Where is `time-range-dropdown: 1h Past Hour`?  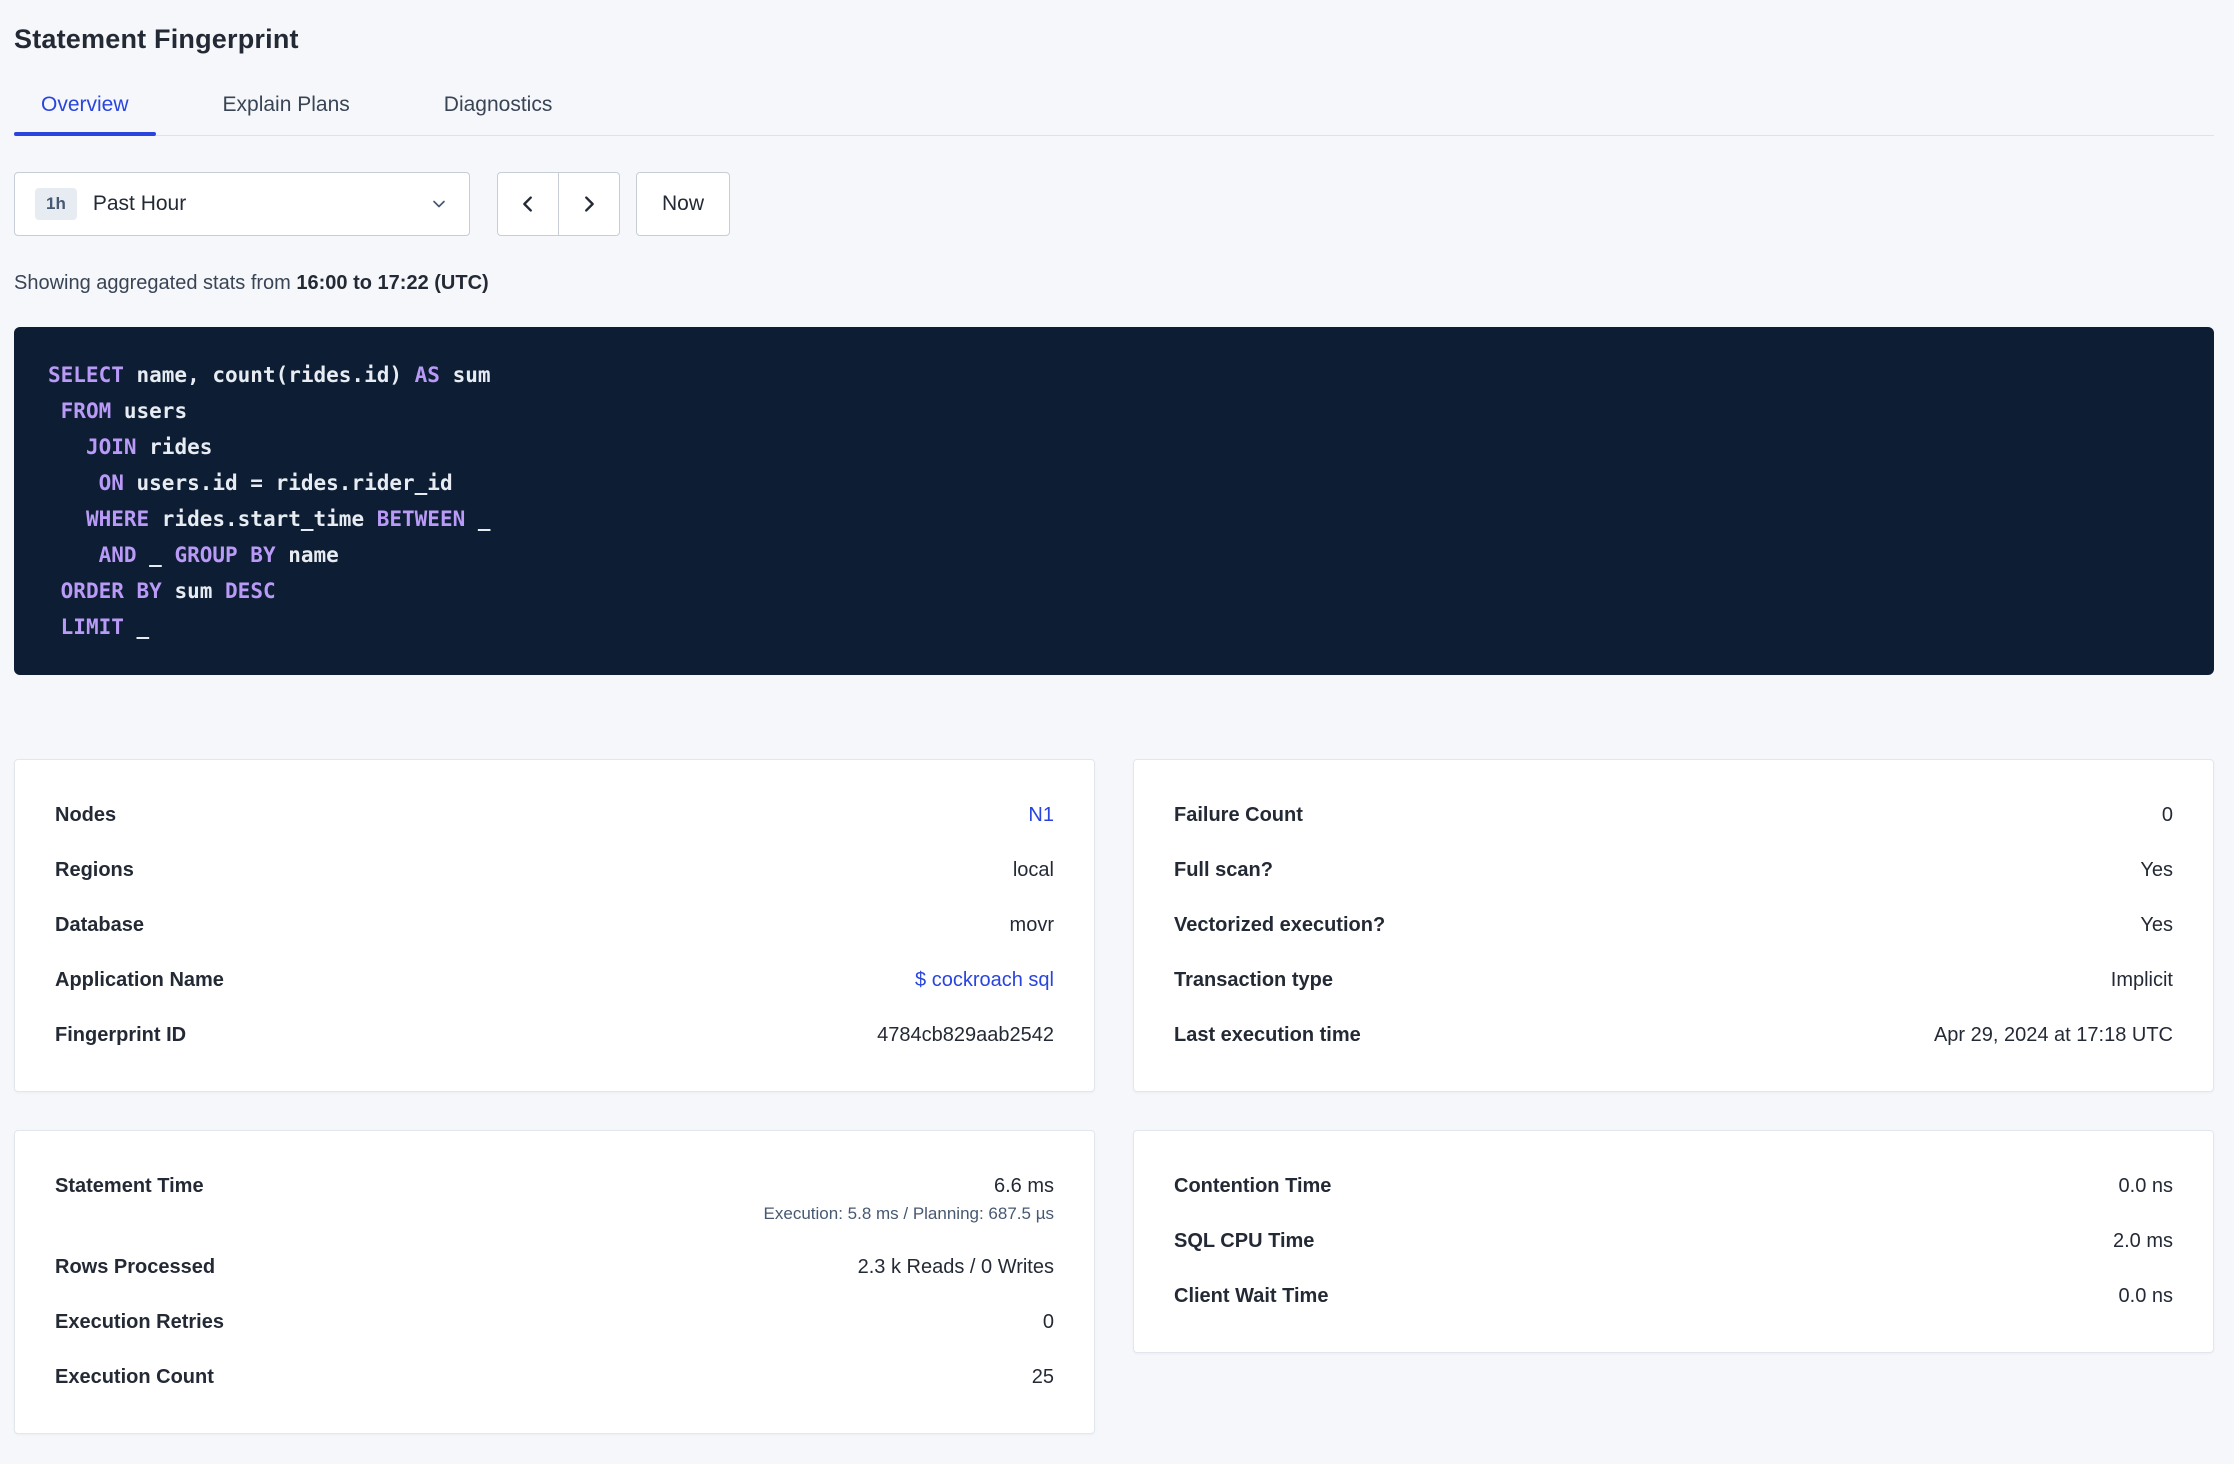
time-range-dropdown: 1h Past Hour is located at coordinates (242, 204).